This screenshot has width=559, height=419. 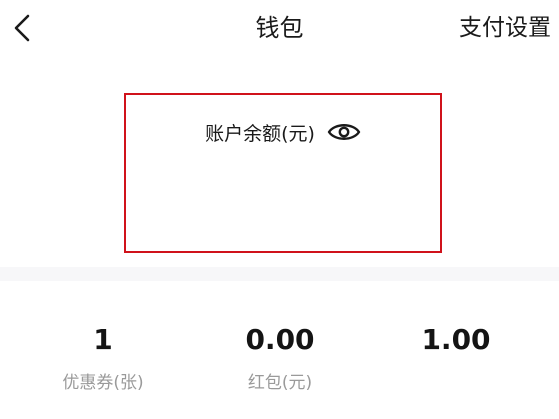 What do you see at coordinates (103, 358) in the screenshot?
I see `coupons-stat: 1 优惠券(张)` at bounding box center [103, 358].